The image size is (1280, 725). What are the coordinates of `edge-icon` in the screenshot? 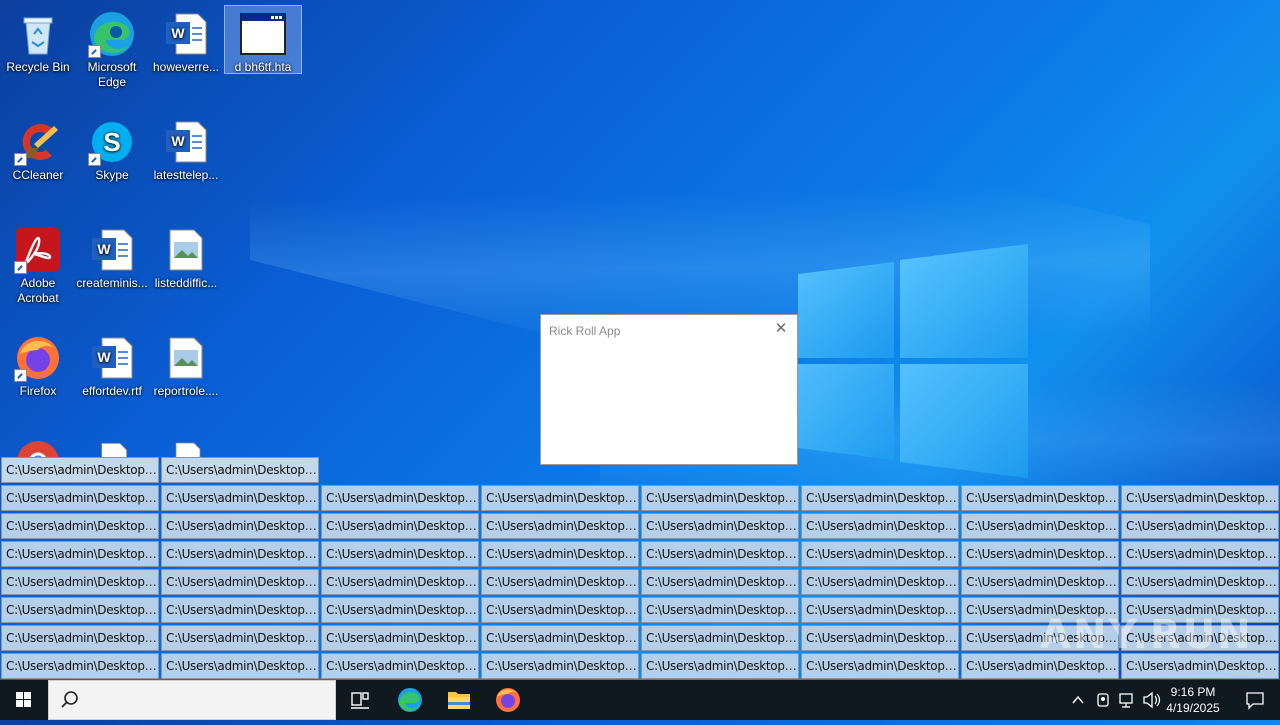 It's located at (410, 700).